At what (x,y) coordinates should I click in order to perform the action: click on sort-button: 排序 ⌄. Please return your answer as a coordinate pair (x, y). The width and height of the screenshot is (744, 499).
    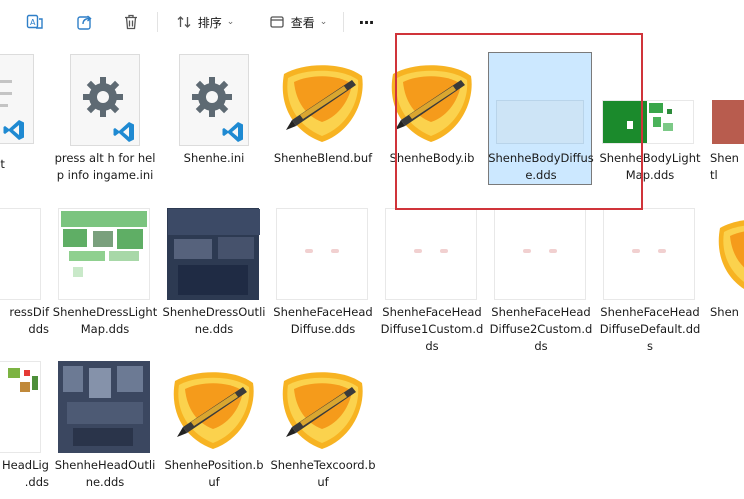
    Looking at the image, I should click on (205, 22).